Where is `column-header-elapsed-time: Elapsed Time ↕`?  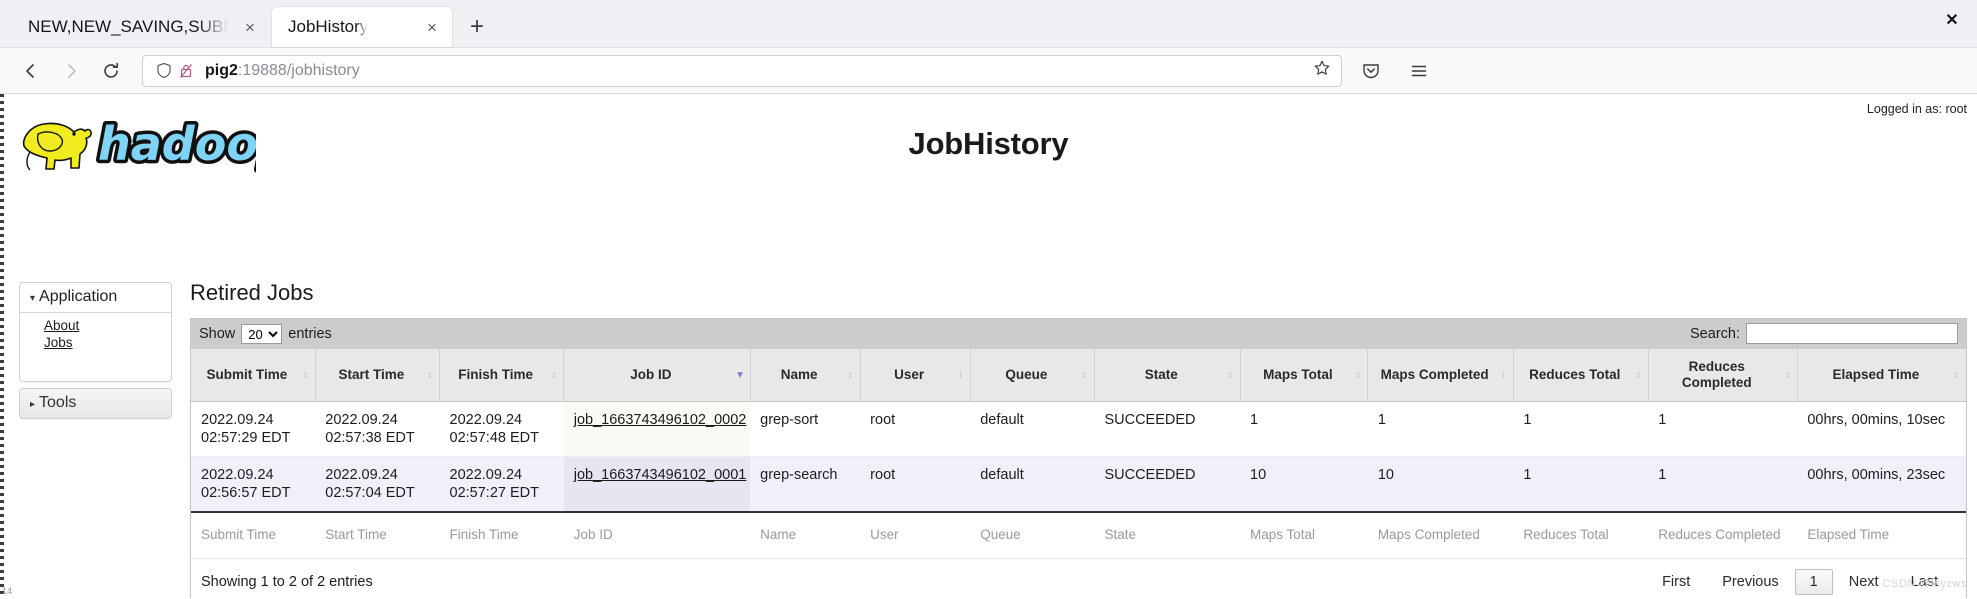
column-header-elapsed-time: Elapsed Time ↕ is located at coordinates (1881, 375).